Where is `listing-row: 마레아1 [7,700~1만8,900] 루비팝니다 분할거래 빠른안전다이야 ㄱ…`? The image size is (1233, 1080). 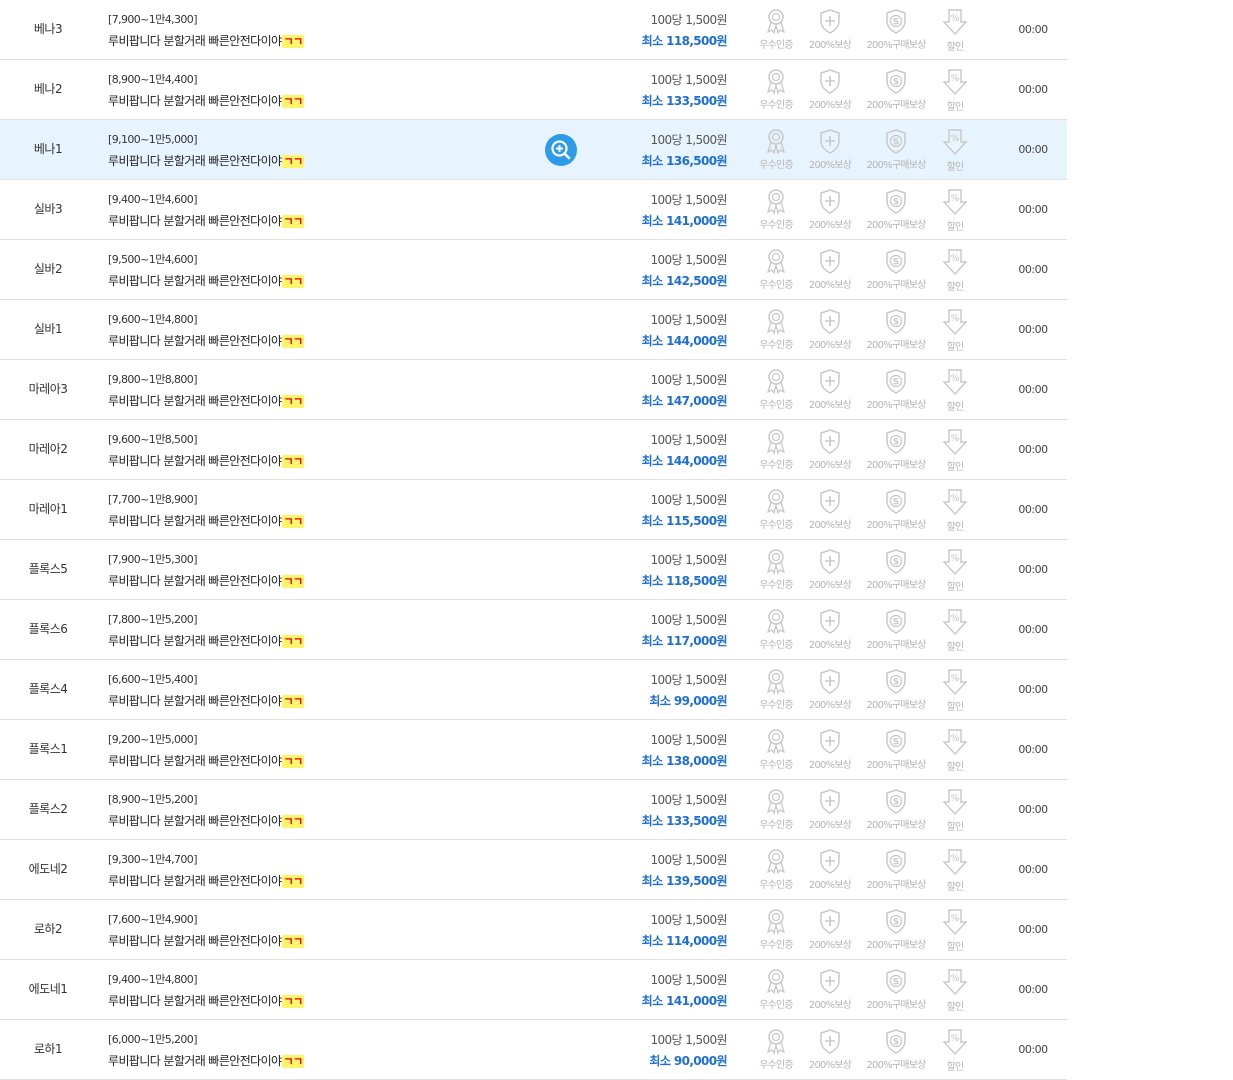 listing-row: 마레아1 [7,700~1만8,900] 루비팝니다 분할거래 빠른안전다이야 ㄱ… is located at coordinates (533, 510).